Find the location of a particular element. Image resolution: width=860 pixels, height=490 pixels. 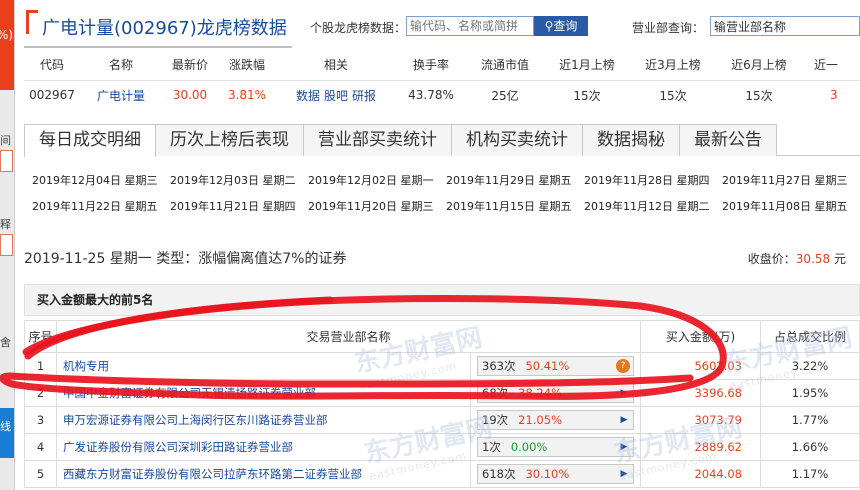

branch-name-link: 机构专用 is located at coordinates (263, 366).